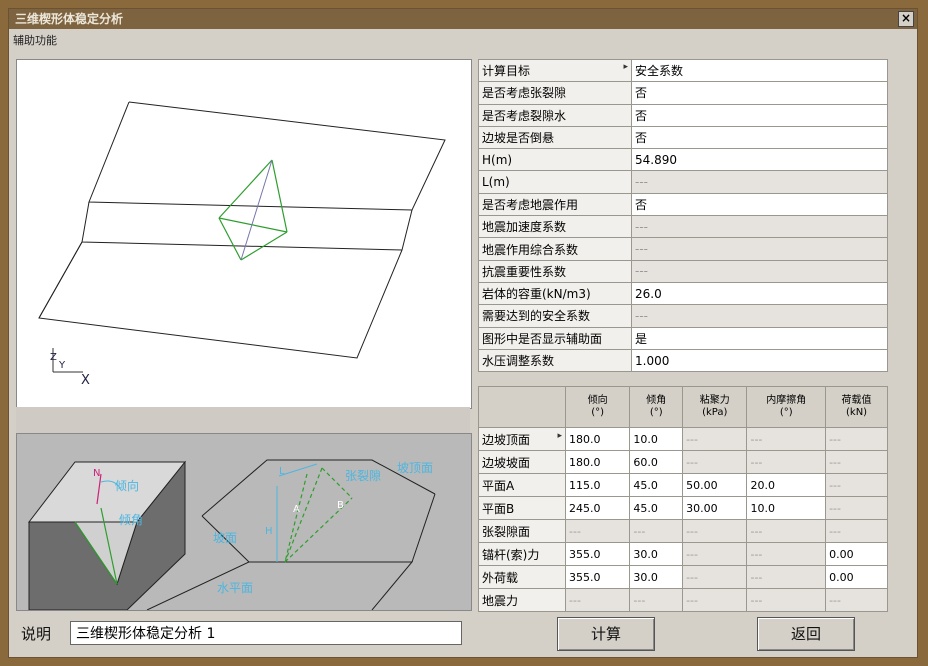 This screenshot has height=666, width=928. Describe the element at coordinates (759, 293) in the screenshot. I see `property-value: 26.0` at that location.